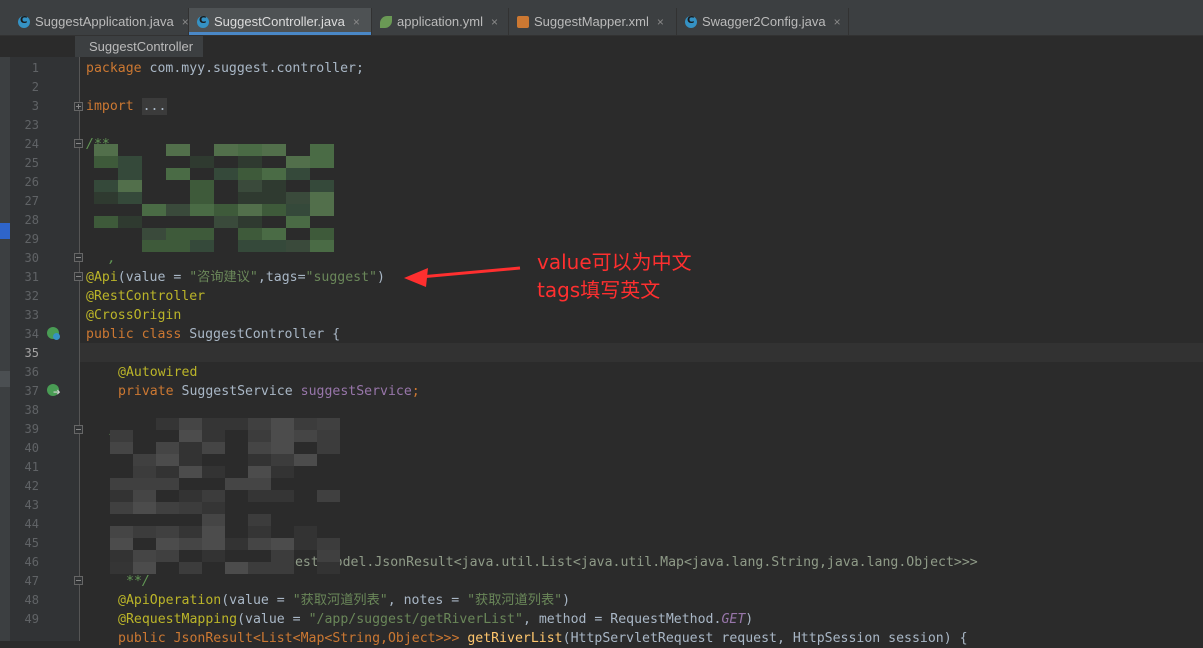 The height and width of the screenshot is (648, 1203). I want to click on line-number: 44, so click(31, 524).